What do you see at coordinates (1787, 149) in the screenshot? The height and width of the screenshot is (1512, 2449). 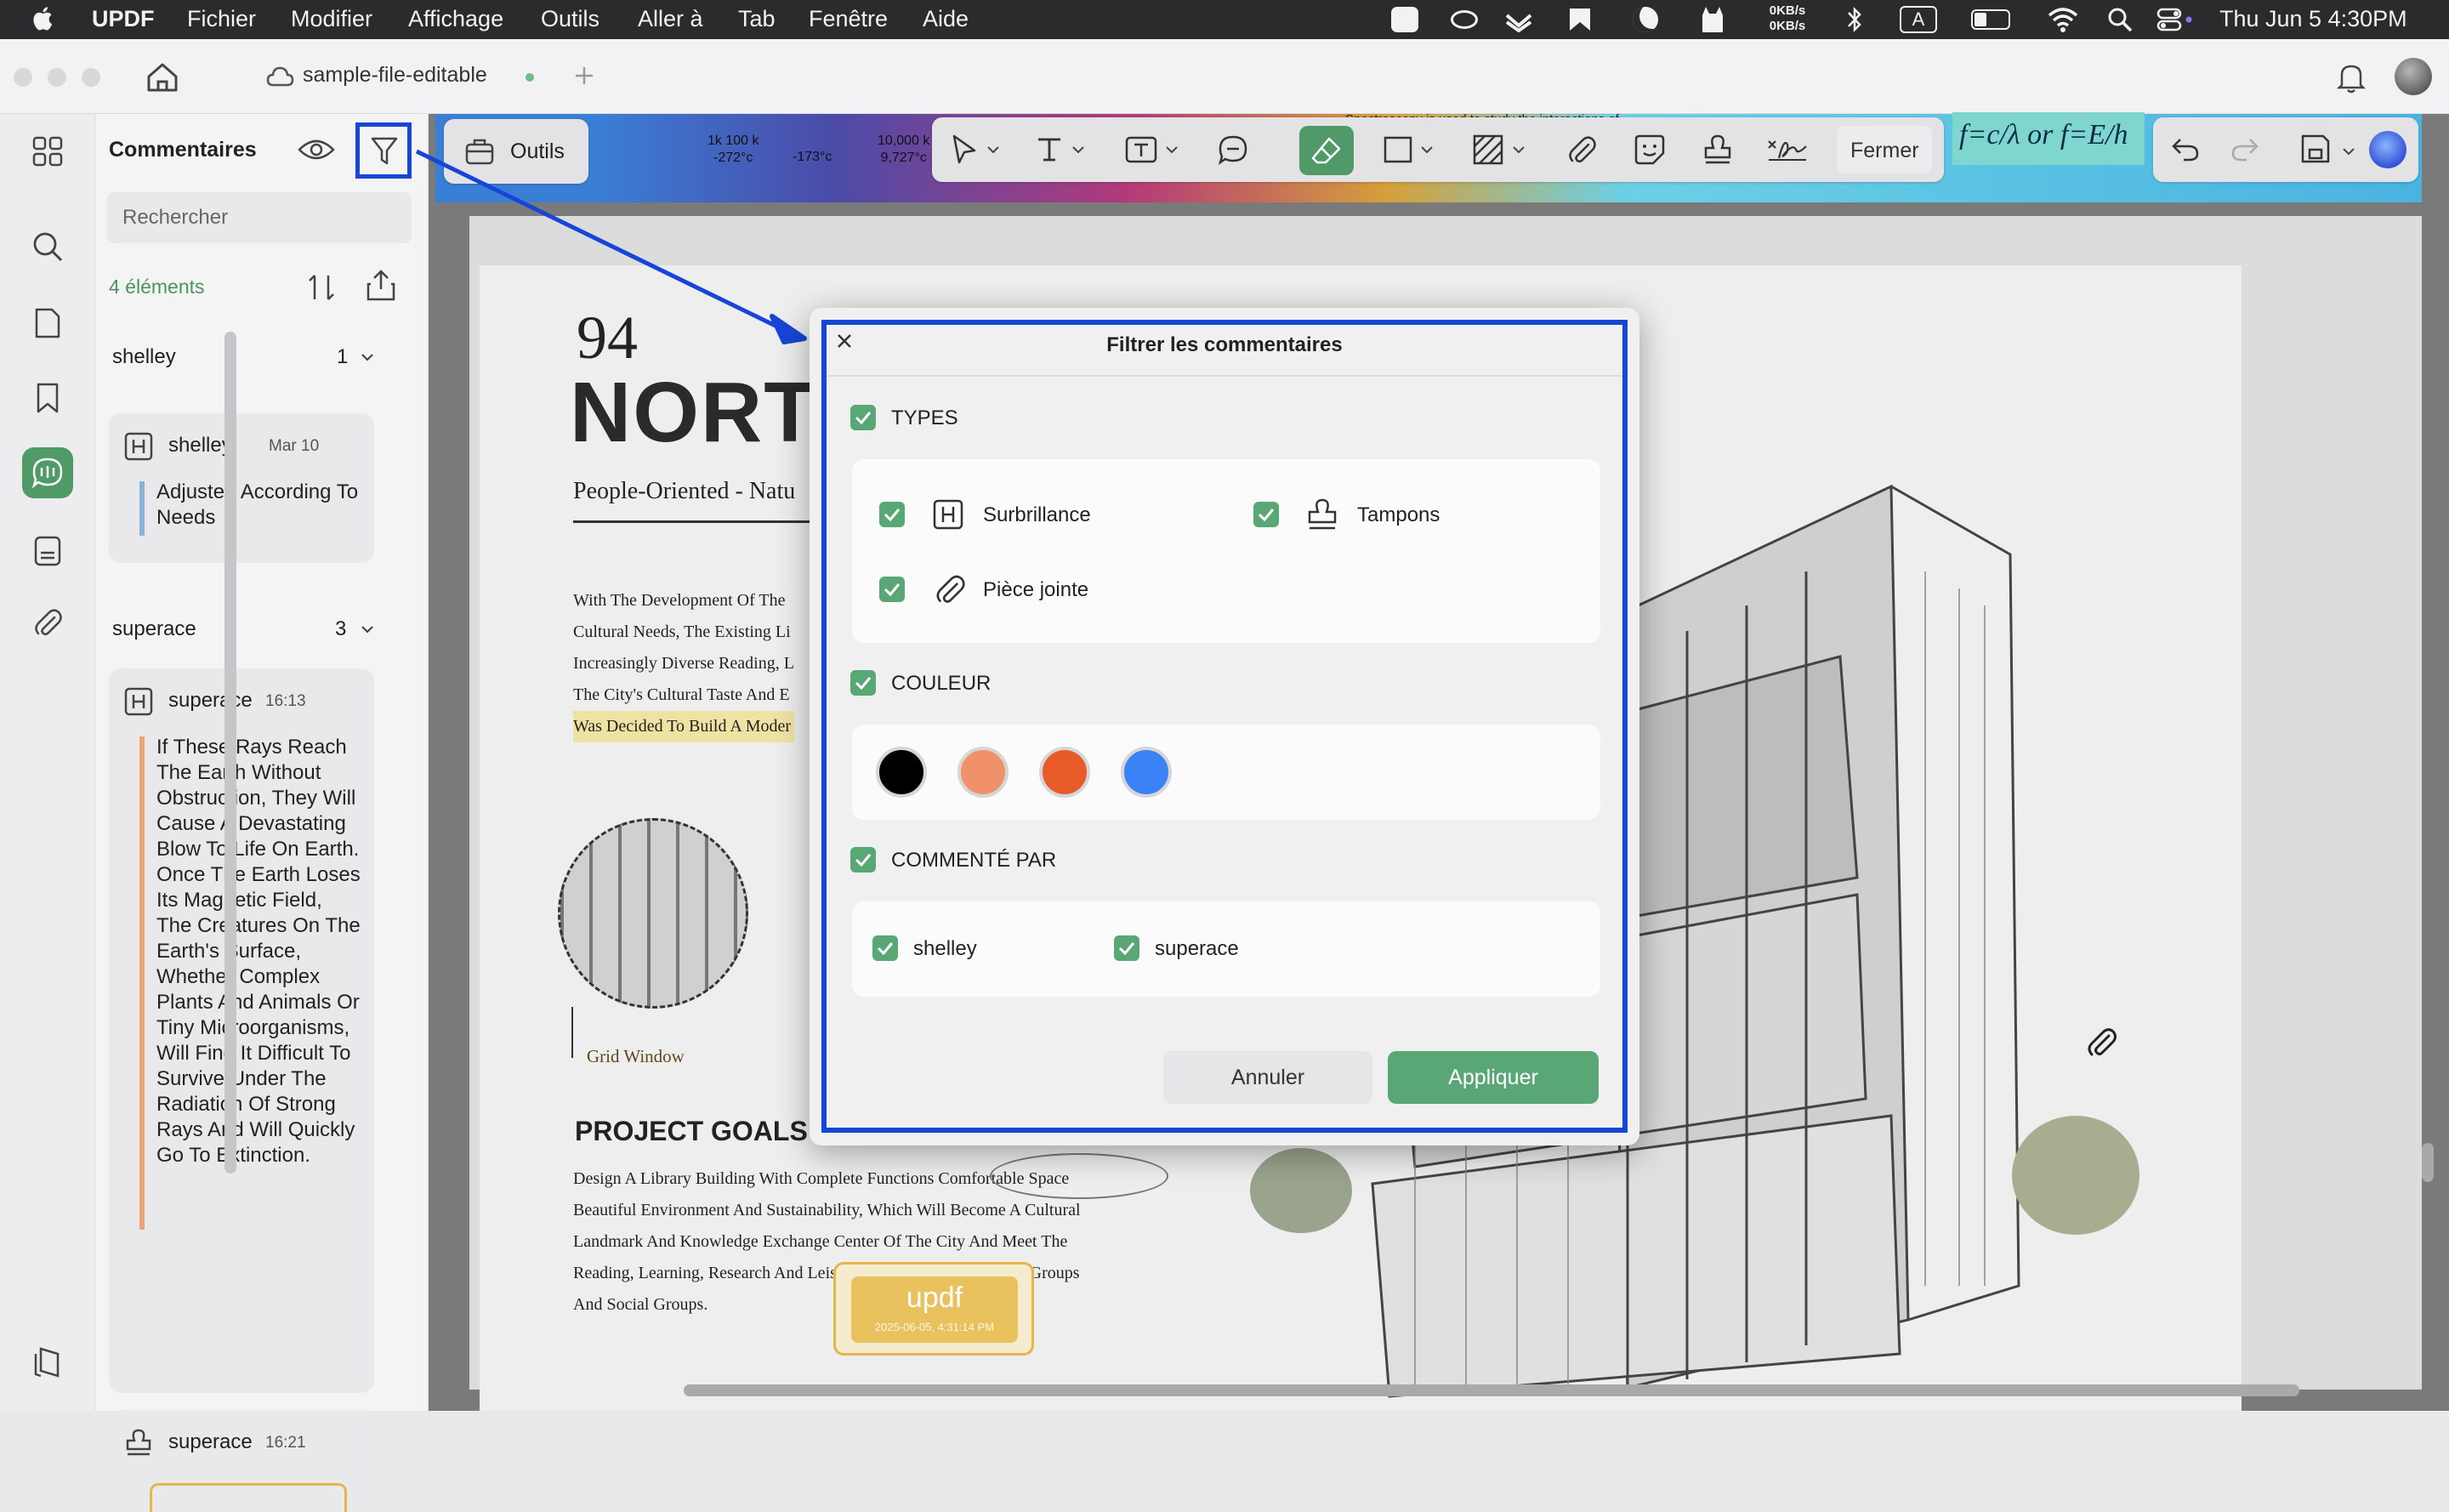 I see `signature-tool-icon` at bounding box center [1787, 149].